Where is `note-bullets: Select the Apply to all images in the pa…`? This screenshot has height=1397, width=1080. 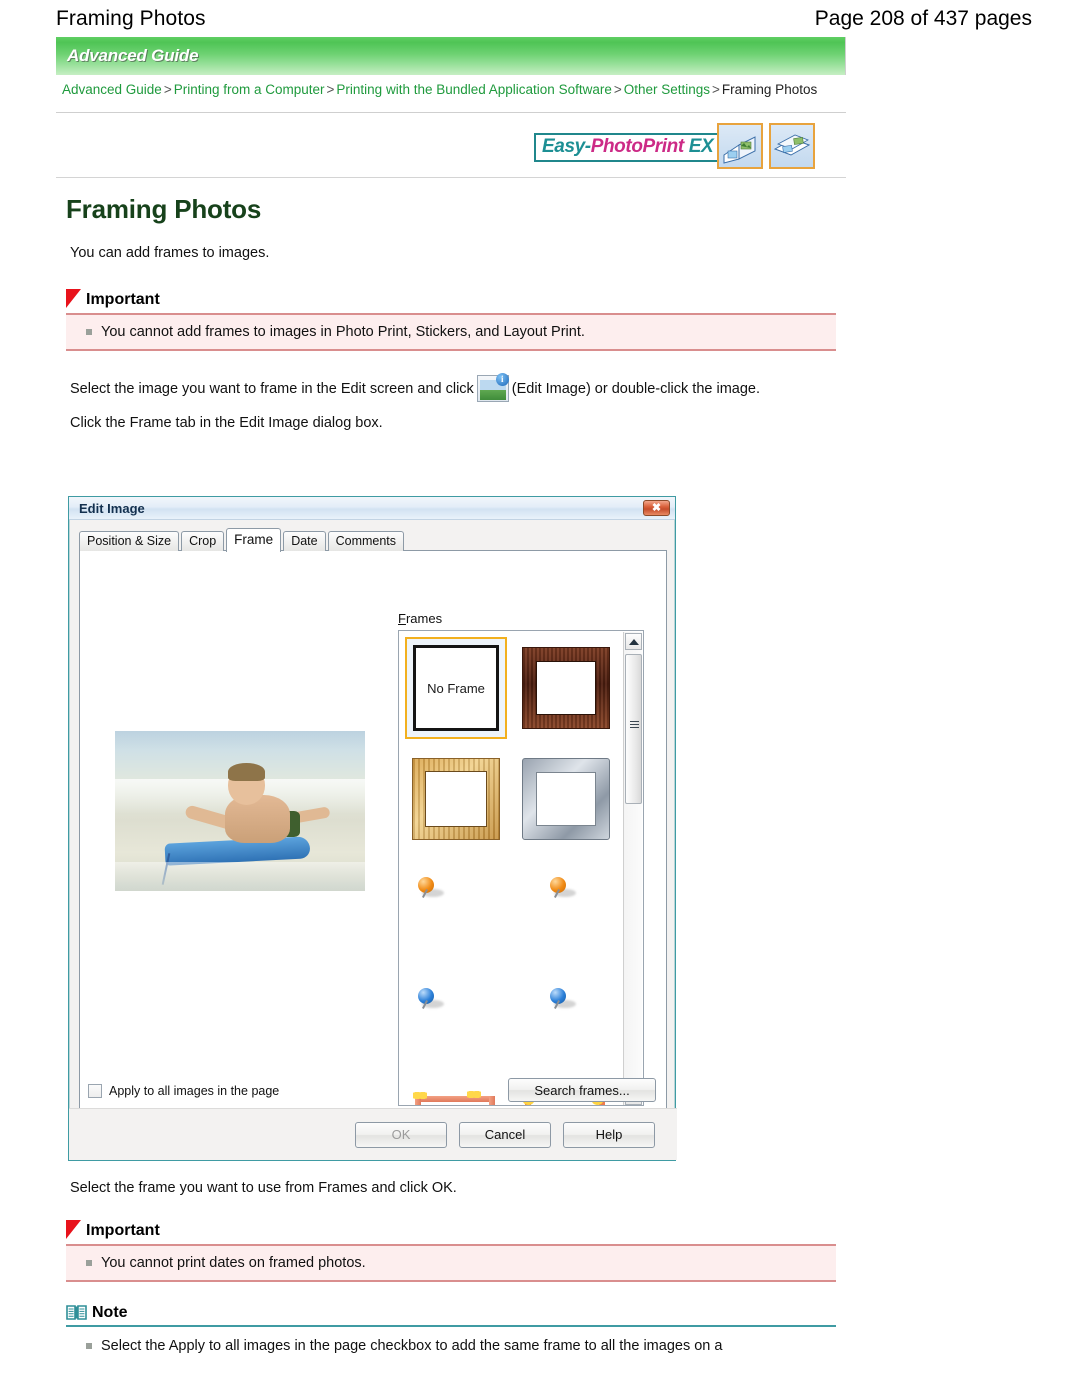 note-bullets: Select the Apply to all images in the pa… is located at coordinates (456, 1346).